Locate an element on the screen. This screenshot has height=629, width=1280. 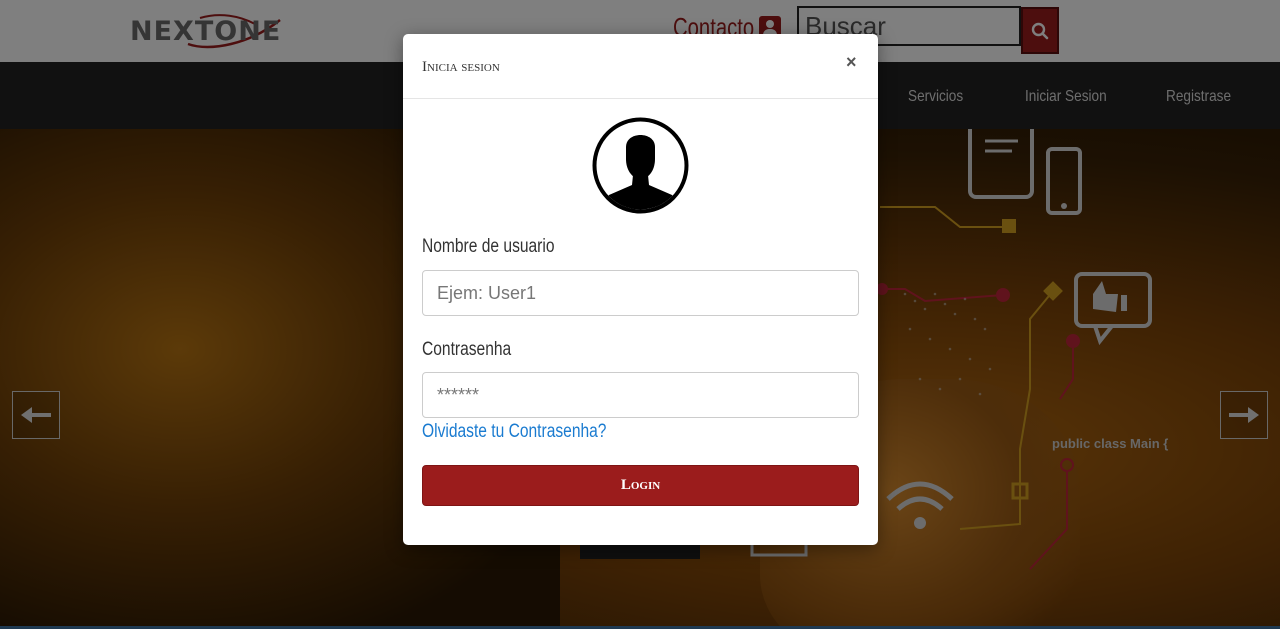
password-label: Contrasenha is located at coordinates (467, 349).